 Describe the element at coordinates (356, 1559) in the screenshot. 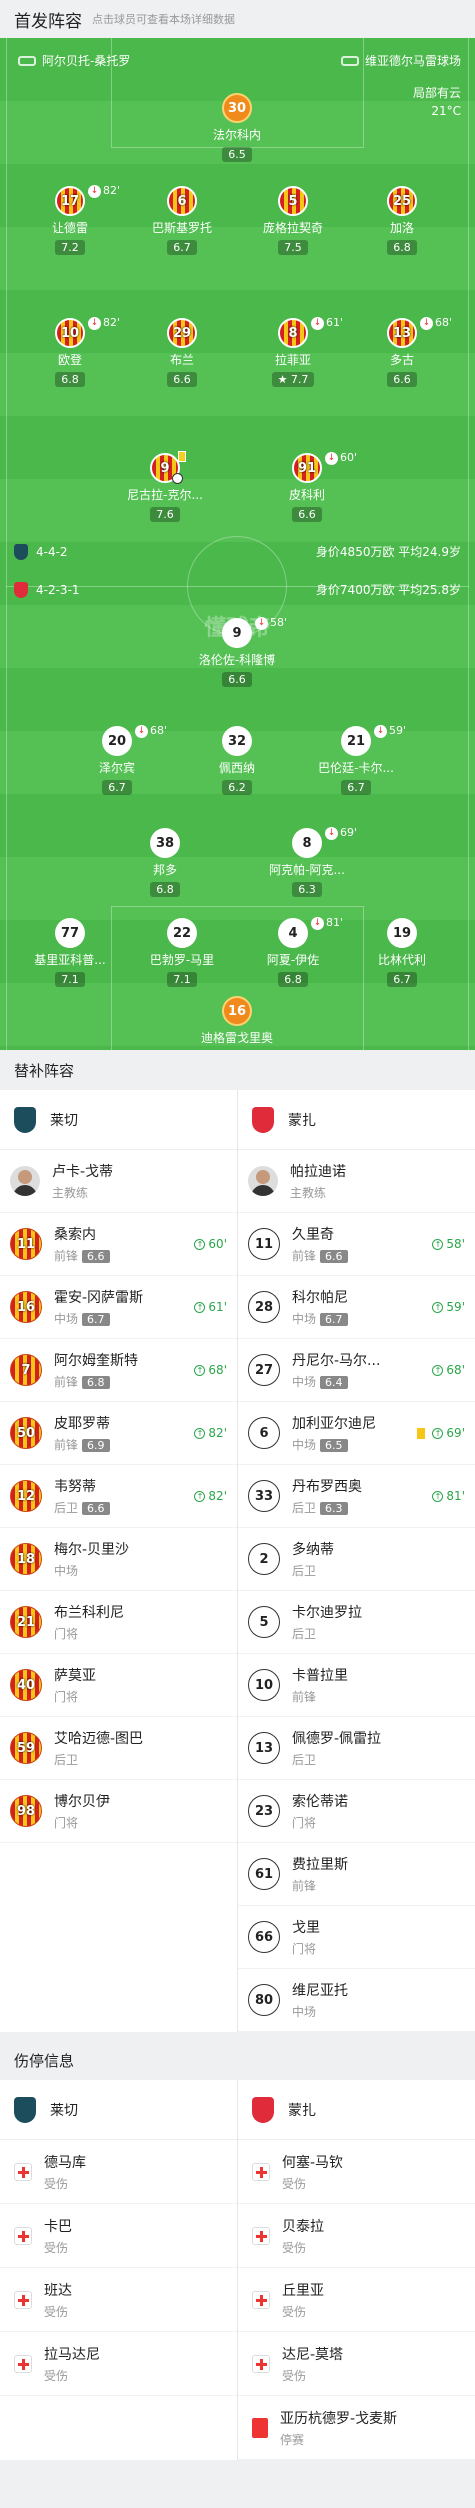

I see `sub-player-row: 2 多纳蒂 后卫` at that location.